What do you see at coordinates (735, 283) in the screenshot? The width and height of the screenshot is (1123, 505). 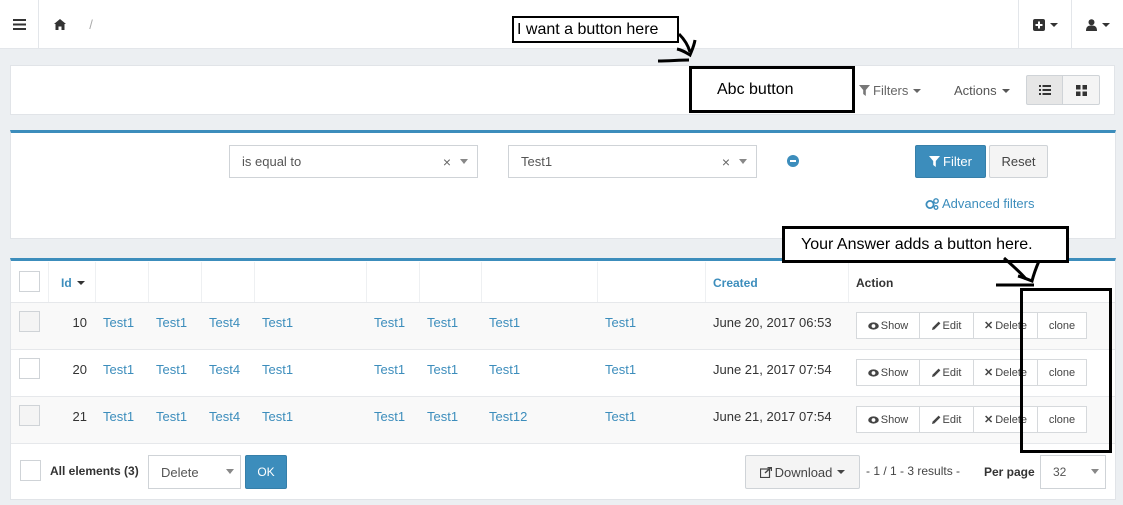 I see `created-column-header: Created` at bounding box center [735, 283].